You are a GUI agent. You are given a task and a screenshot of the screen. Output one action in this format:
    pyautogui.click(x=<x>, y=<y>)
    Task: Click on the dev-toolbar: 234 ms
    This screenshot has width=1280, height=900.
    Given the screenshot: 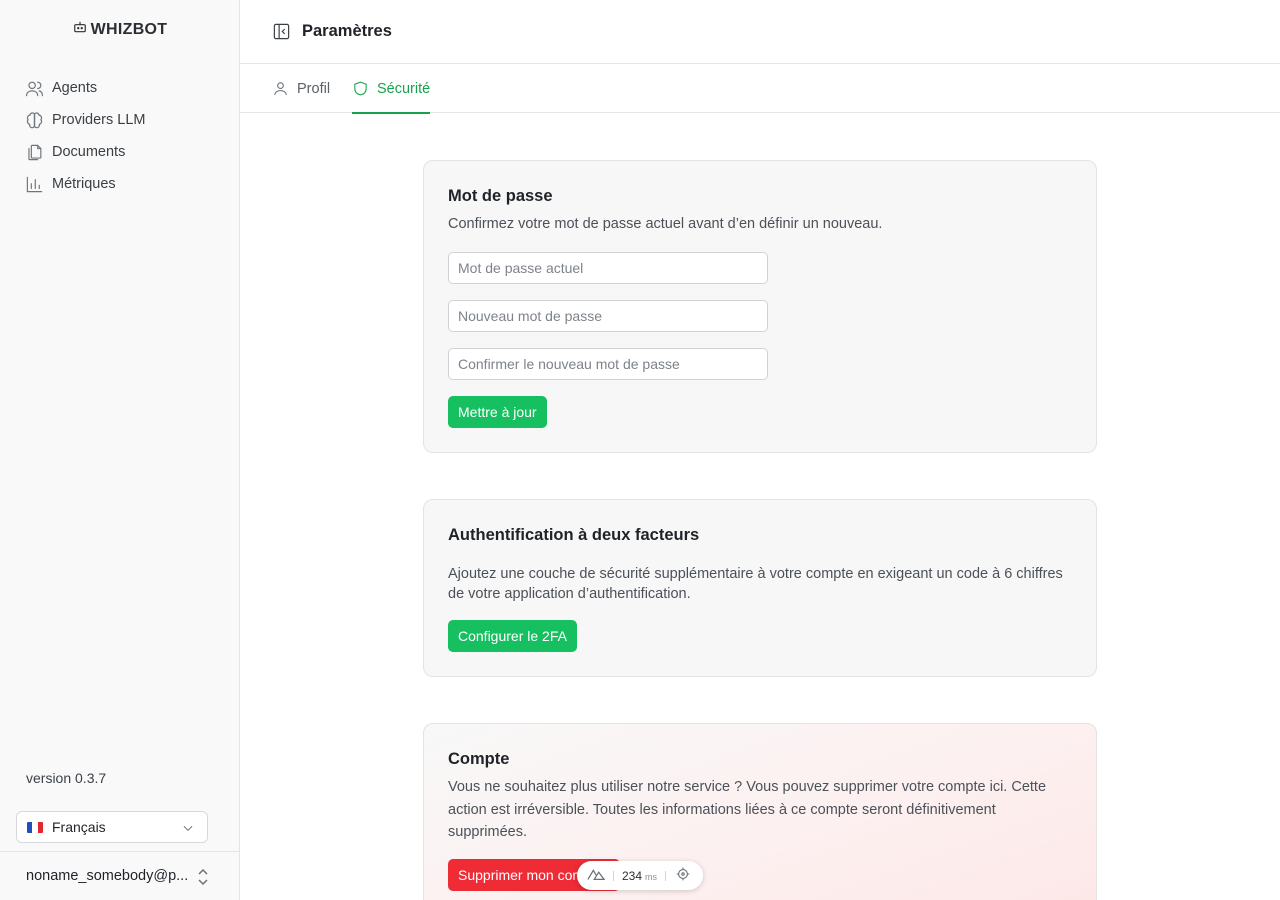 What is the action you would take?
    pyautogui.click(x=640, y=875)
    